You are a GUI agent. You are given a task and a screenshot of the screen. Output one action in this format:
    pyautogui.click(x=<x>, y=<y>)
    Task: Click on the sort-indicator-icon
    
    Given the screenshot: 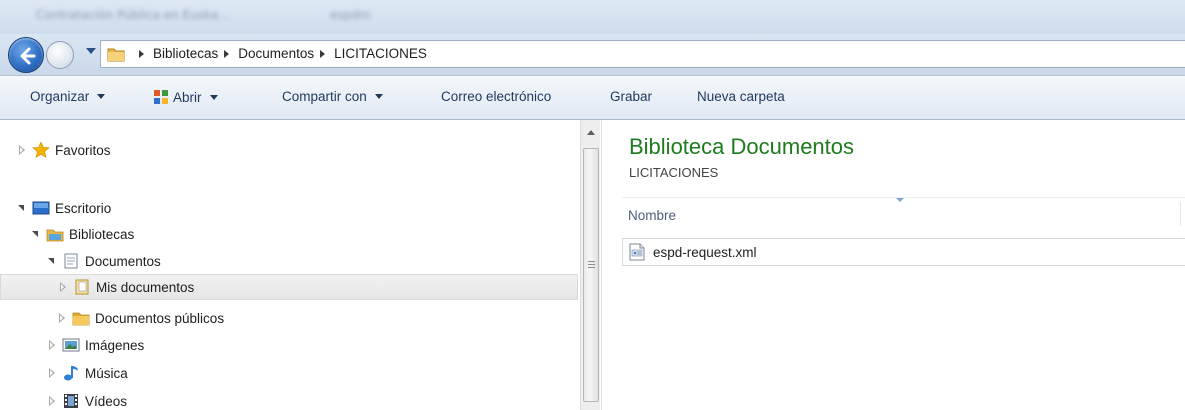 What is the action you would take?
    pyautogui.click(x=900, y=200)
    